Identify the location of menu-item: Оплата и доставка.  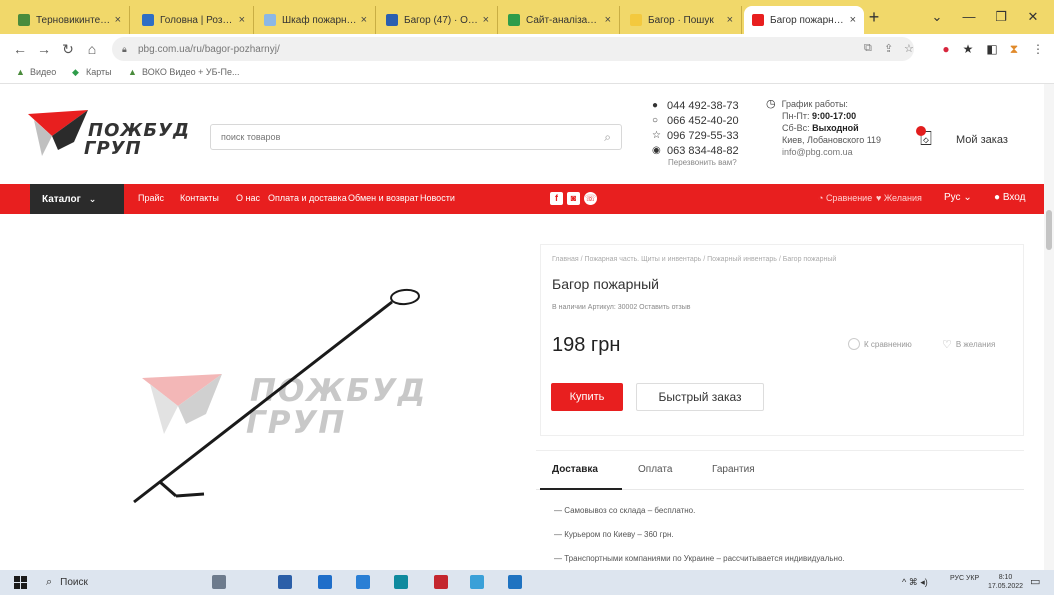
(307, 198).